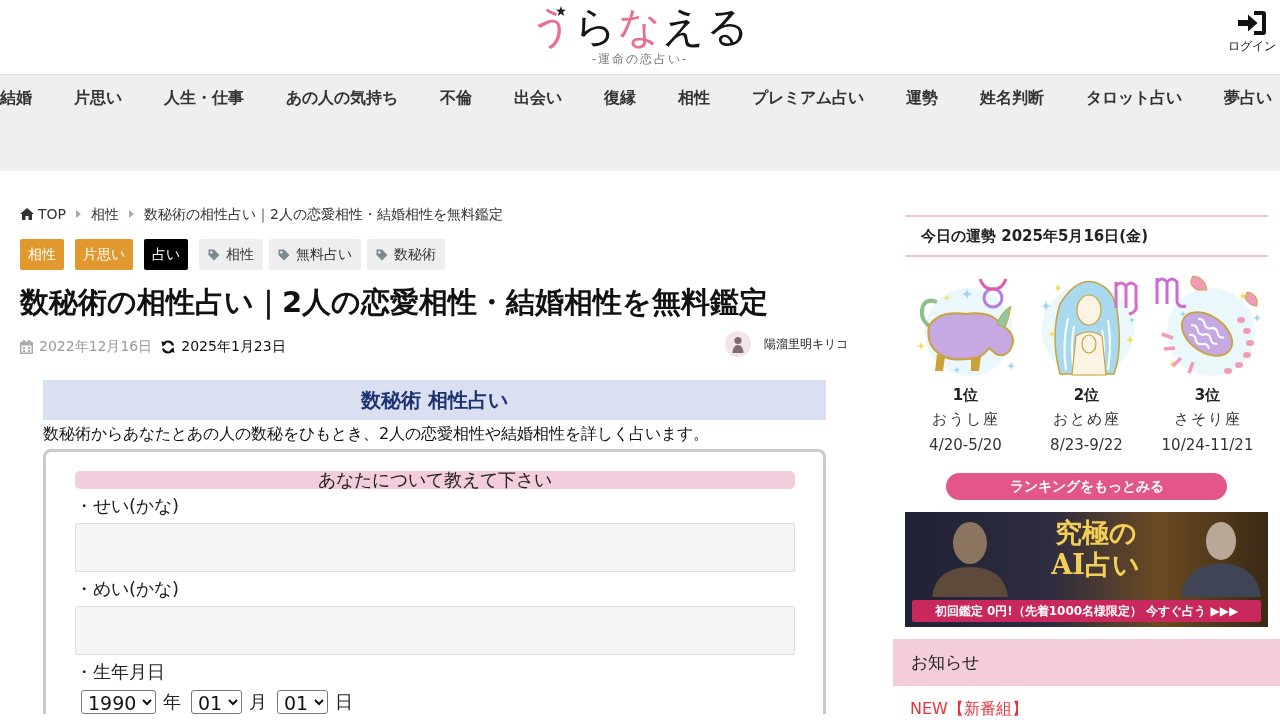 This screenshot has height=720, width=1280. Describe the element at coordinates (1012, 98) in the screenshot. I see `nav-link: 姓名判断` at that location.